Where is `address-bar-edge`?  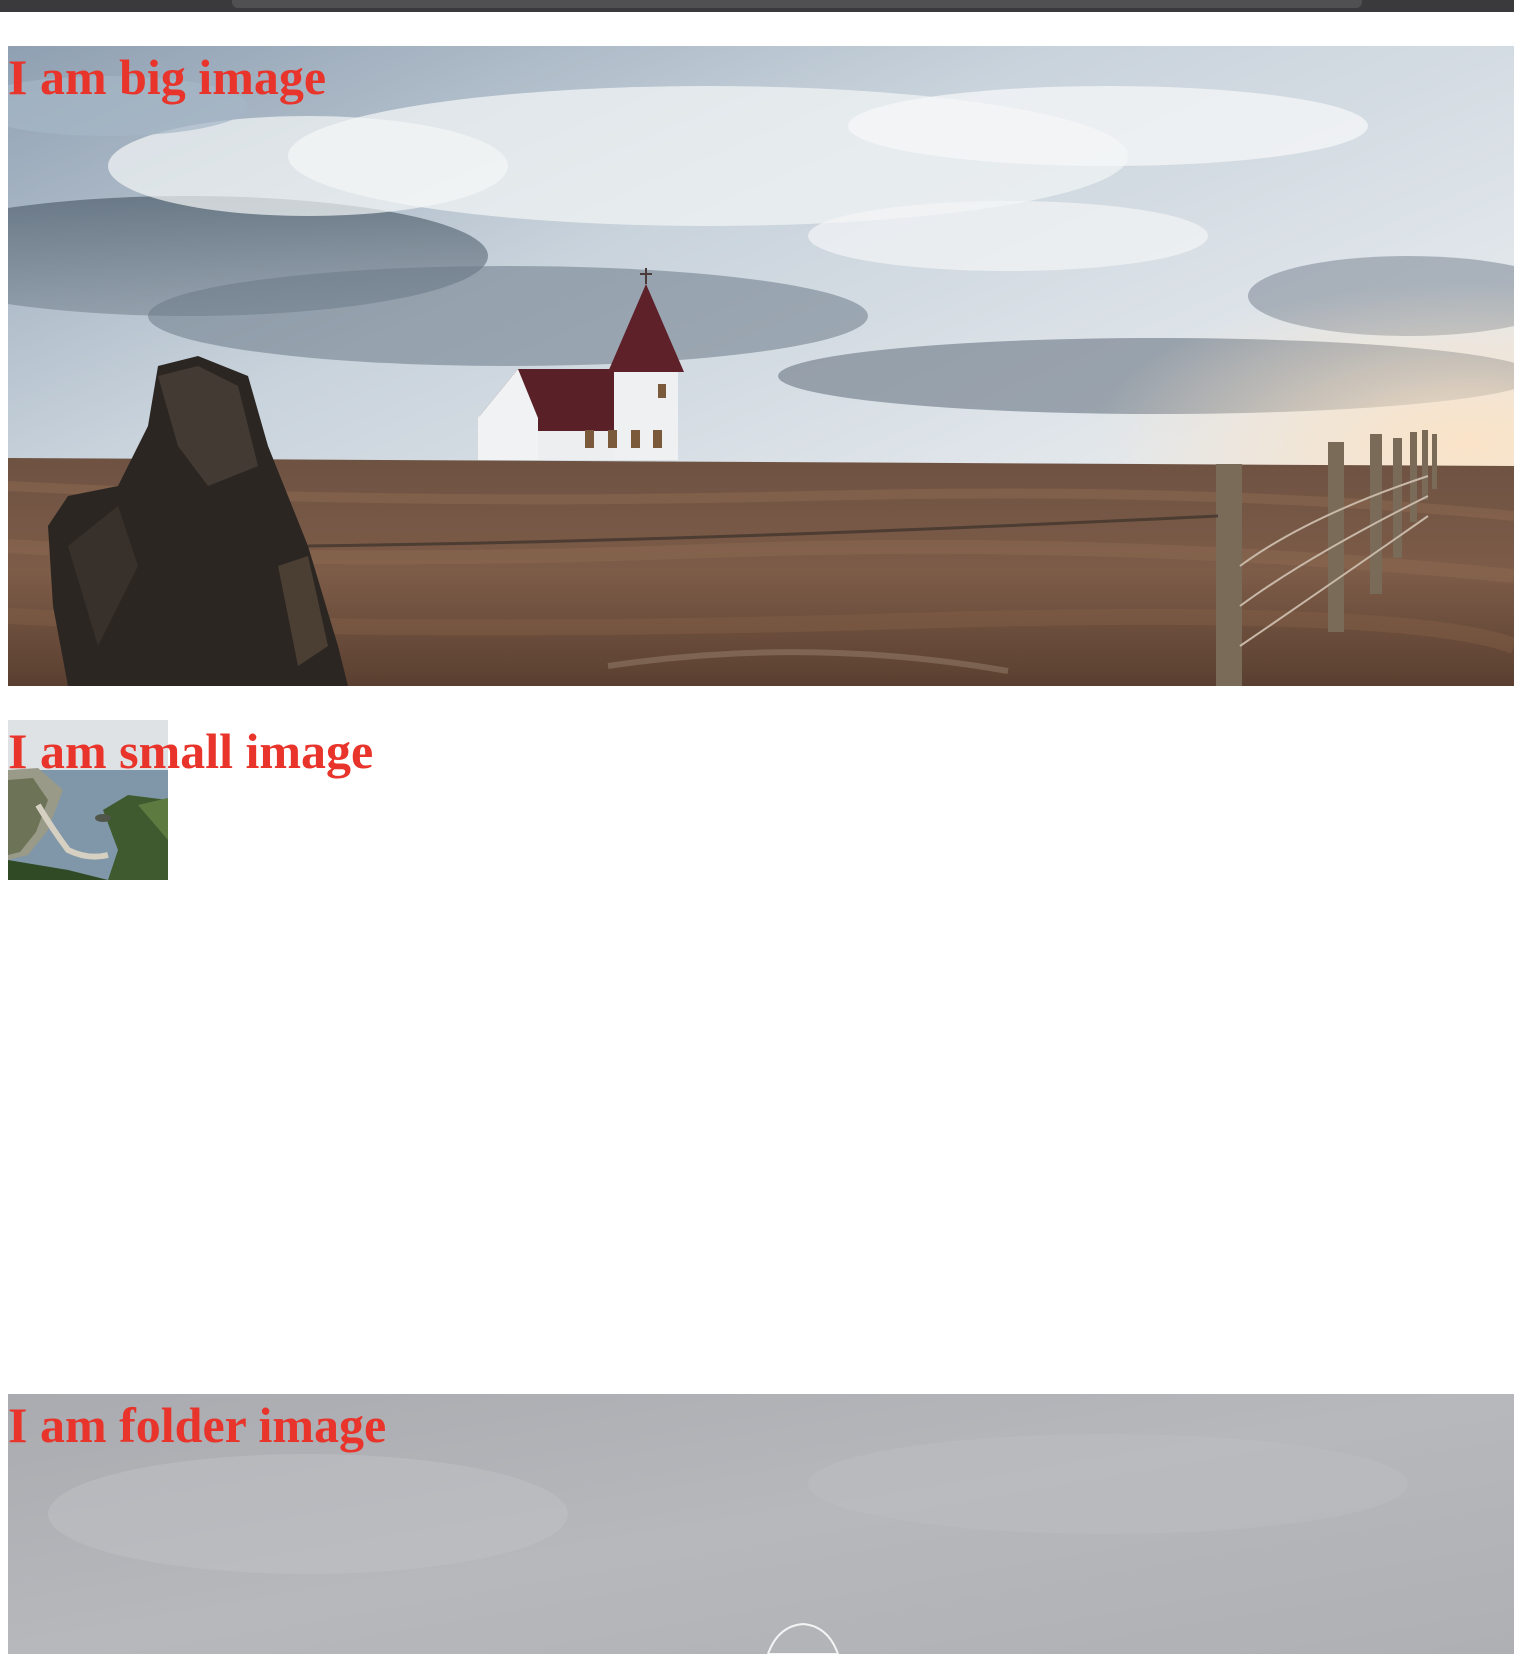
address-bar-edge is located at coordinates (797, 4).